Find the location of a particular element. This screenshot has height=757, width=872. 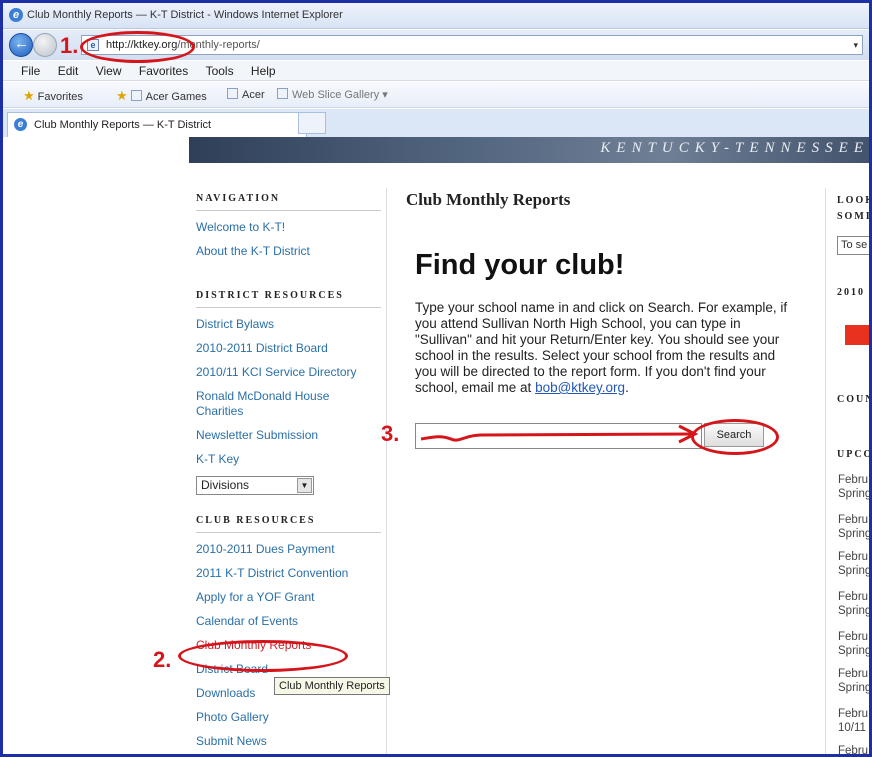

fav-web-slice-label: Web Slice Gallery ▾ is located at coordinates (340, 95).